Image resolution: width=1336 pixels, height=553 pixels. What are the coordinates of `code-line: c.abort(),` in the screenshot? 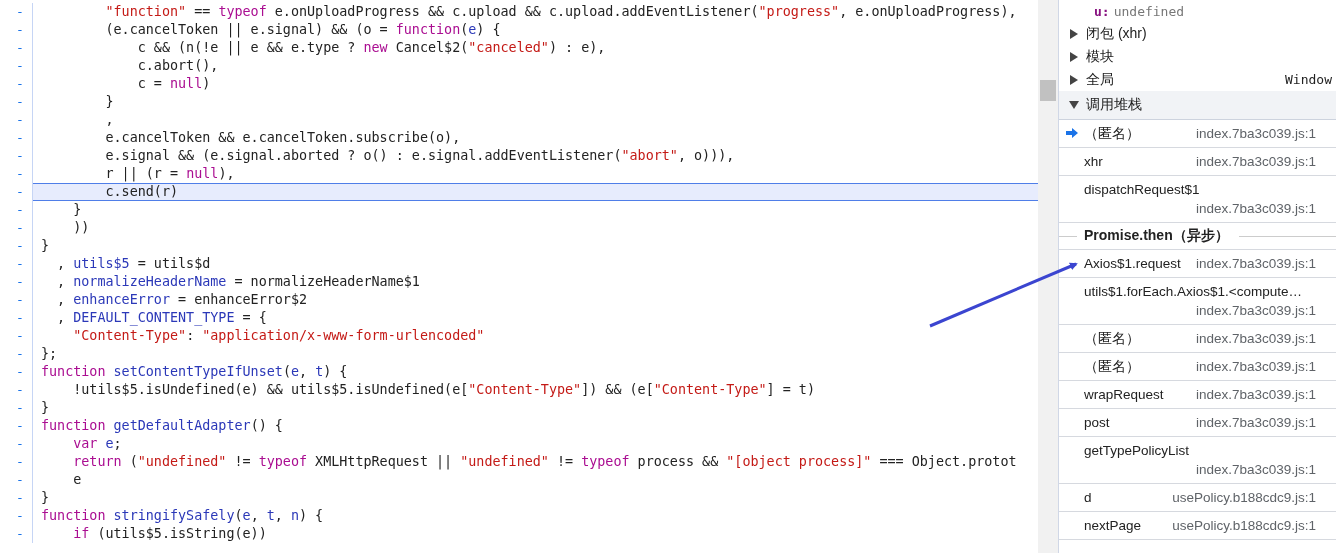 It's located at (178, 66).